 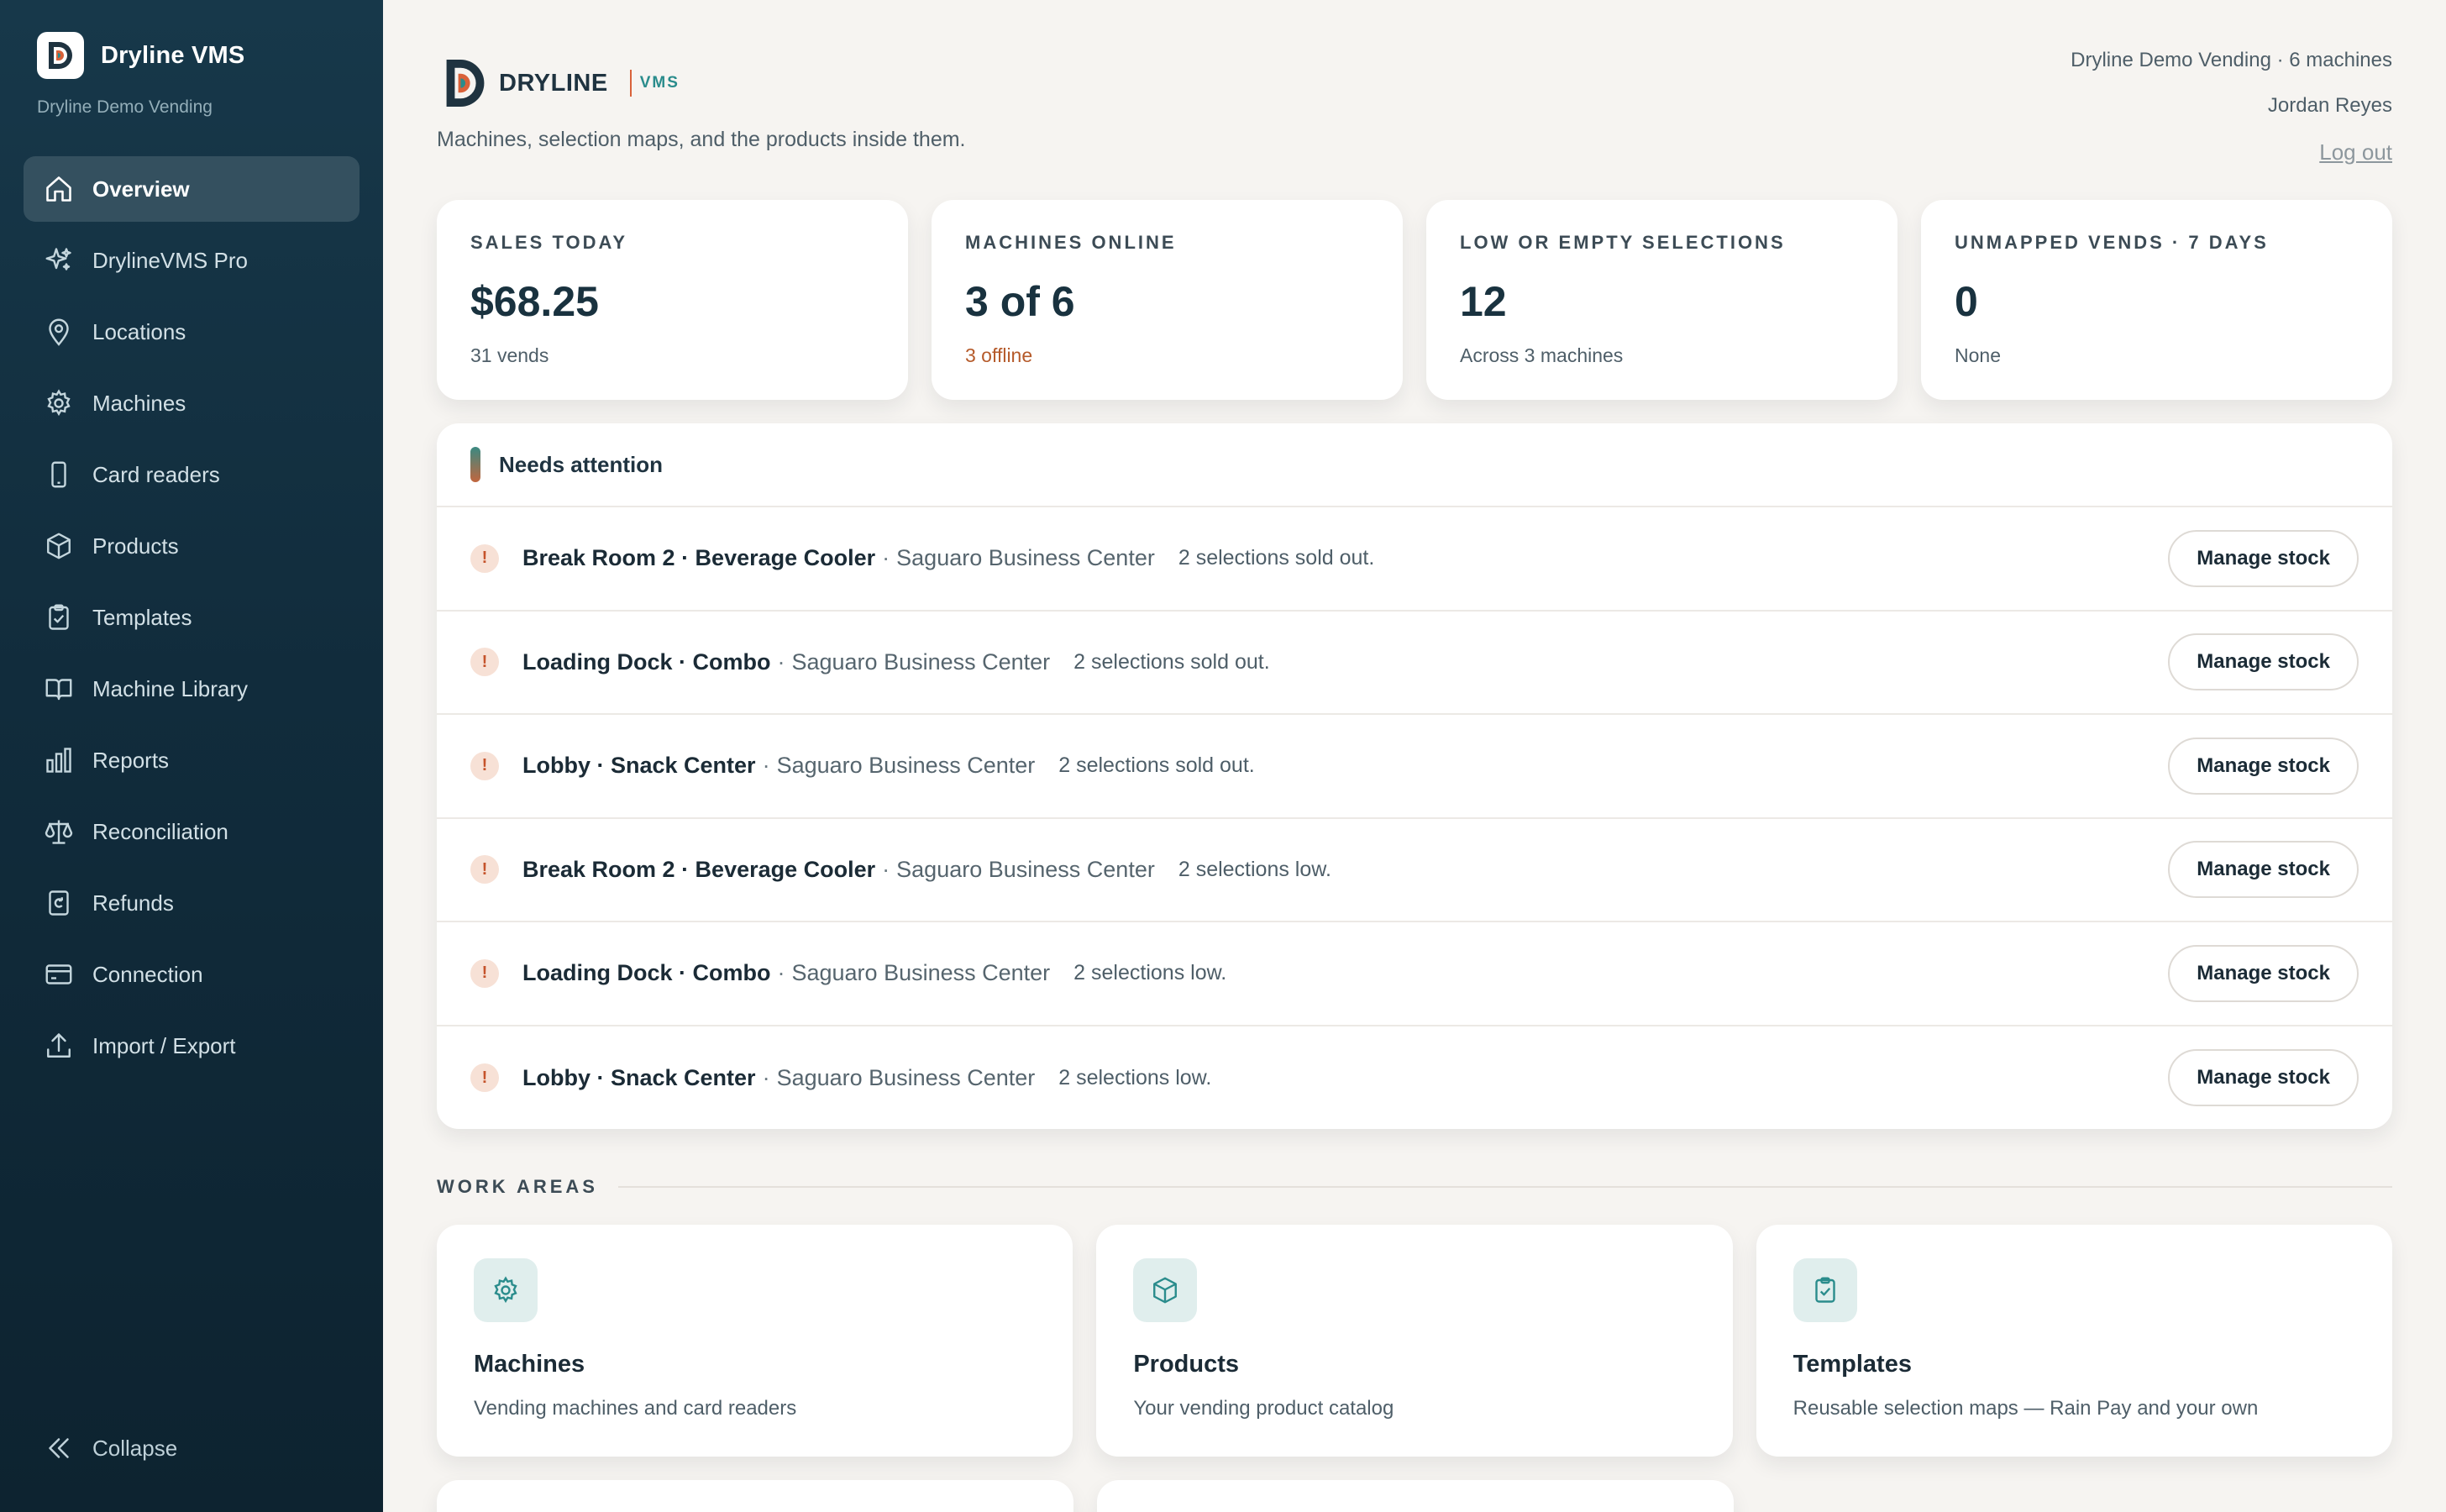 What do you see at coordinates (509, 355) in the screenshot?
I see `stat-sub: 31 vends` at bounding box center [509, 355].